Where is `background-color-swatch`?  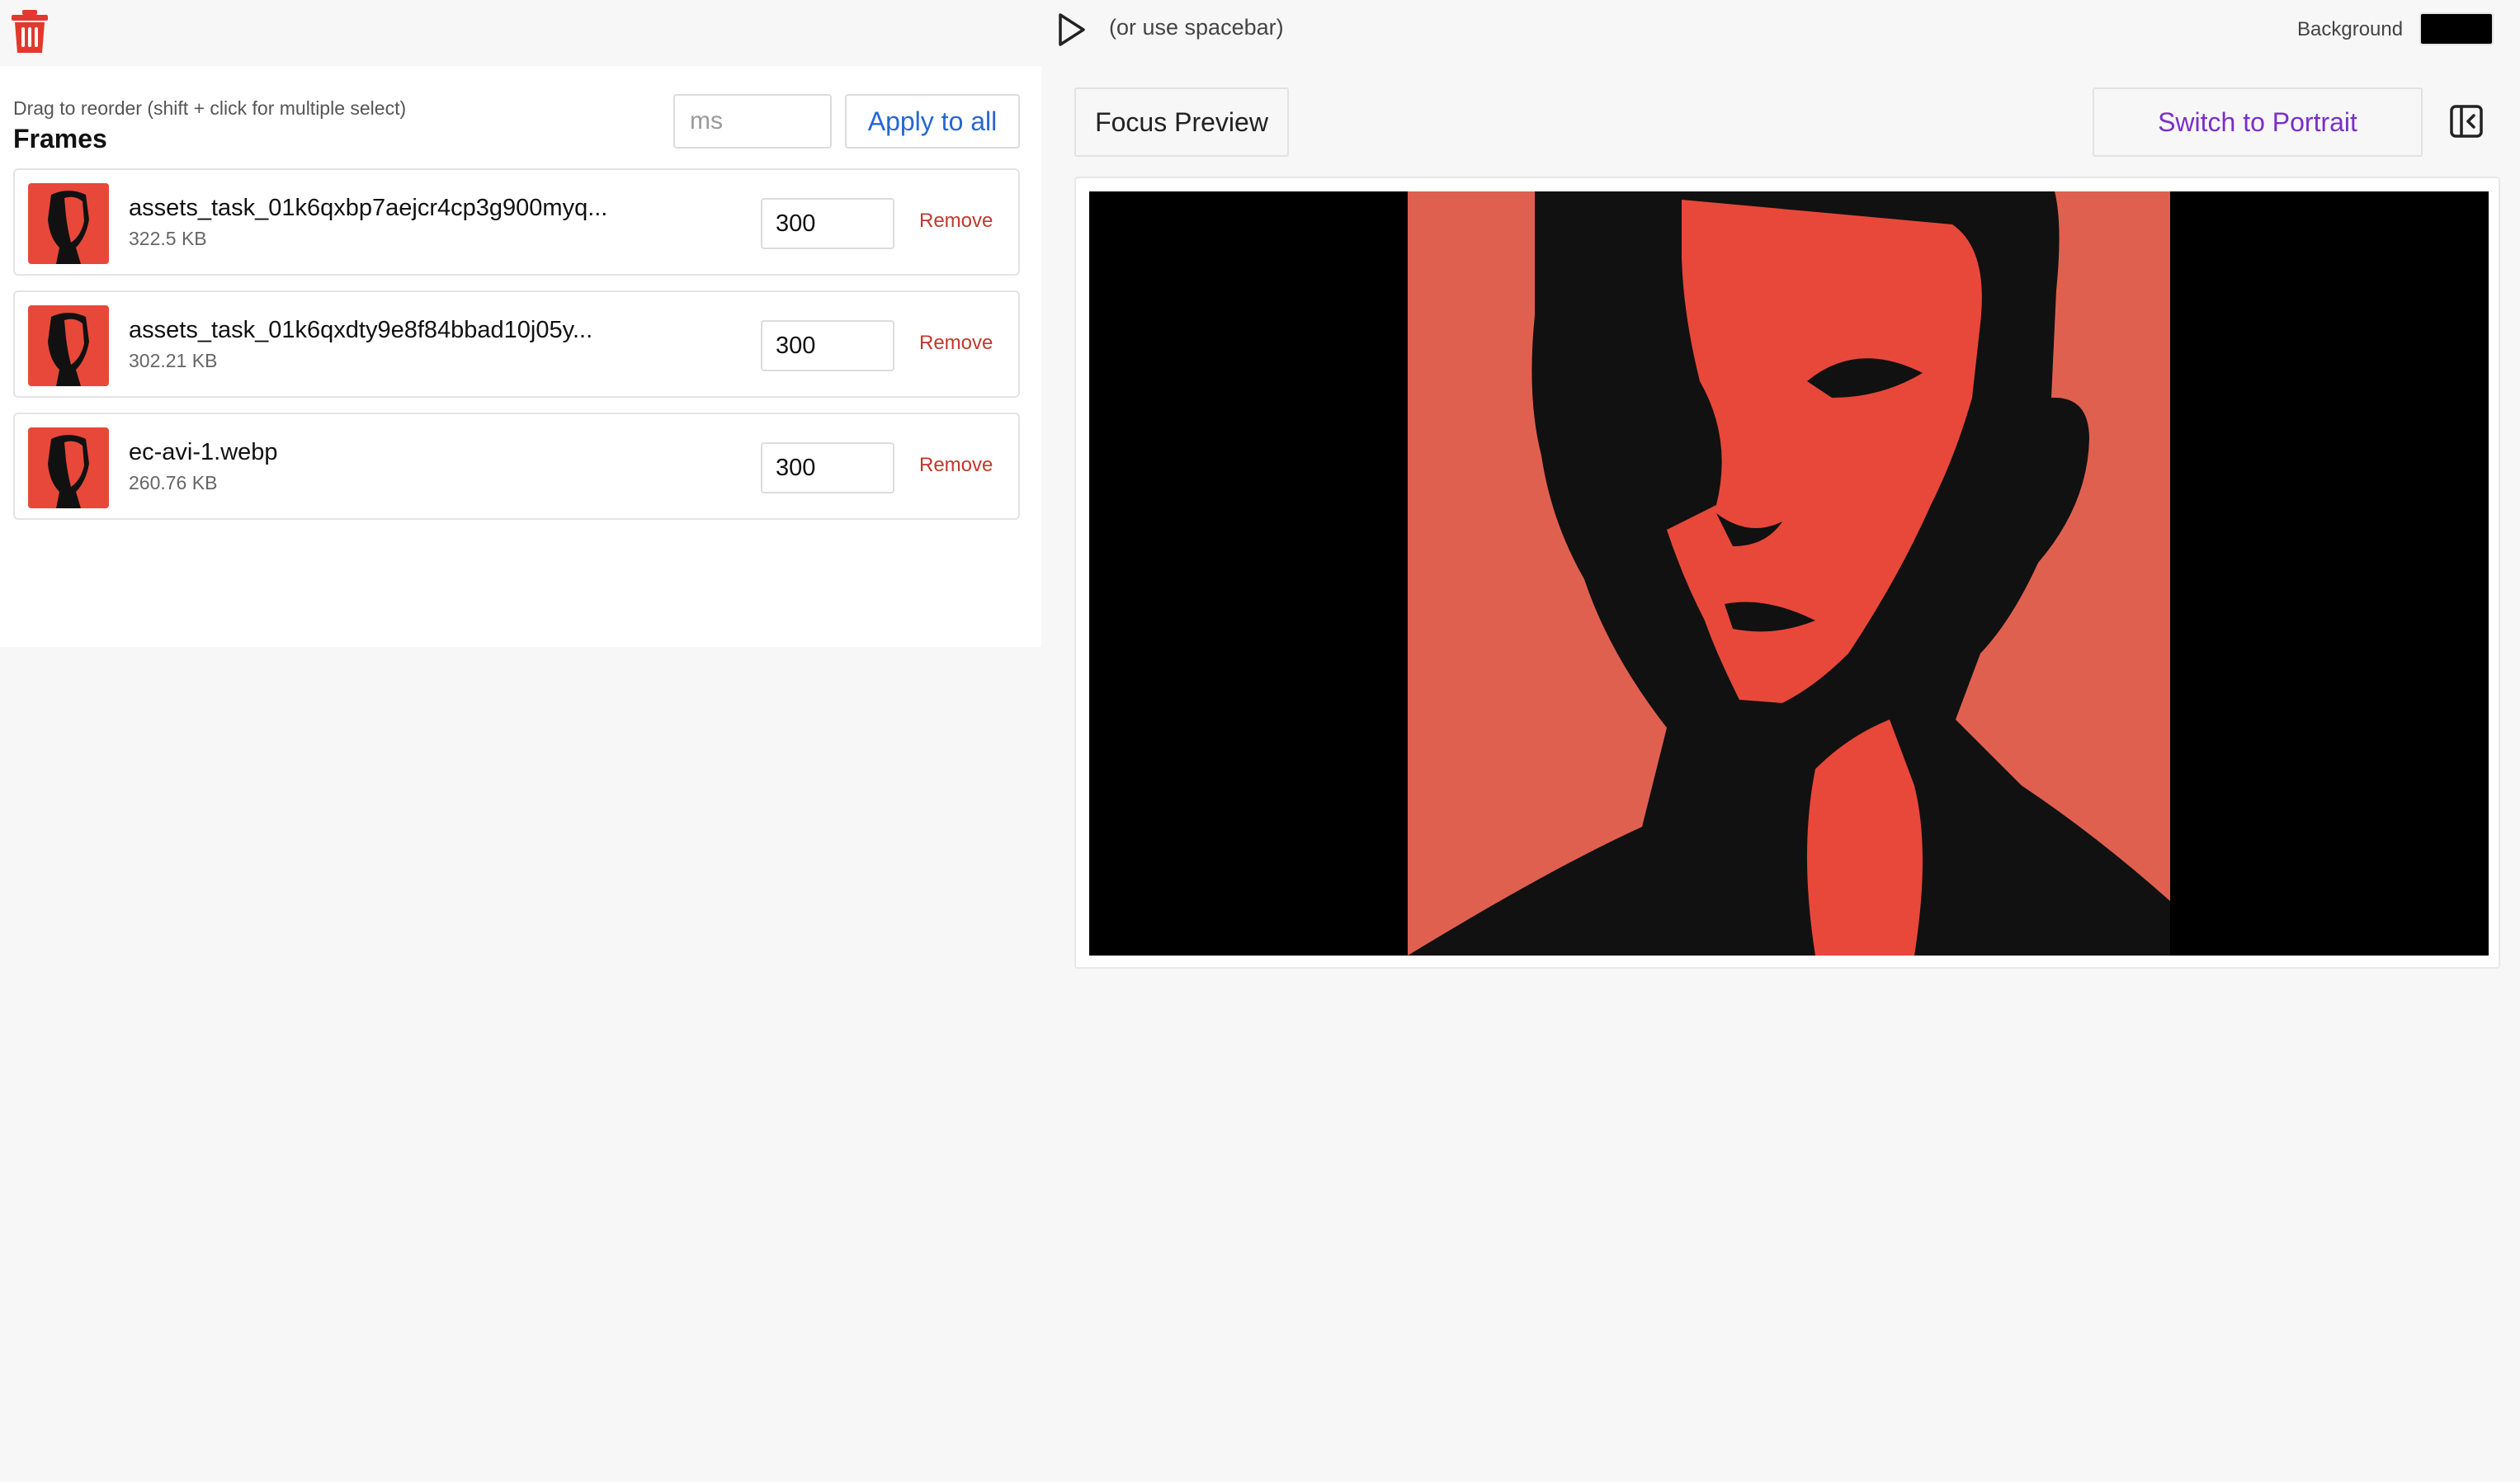 background-color-swatch is located at coordinates (2456, 28).